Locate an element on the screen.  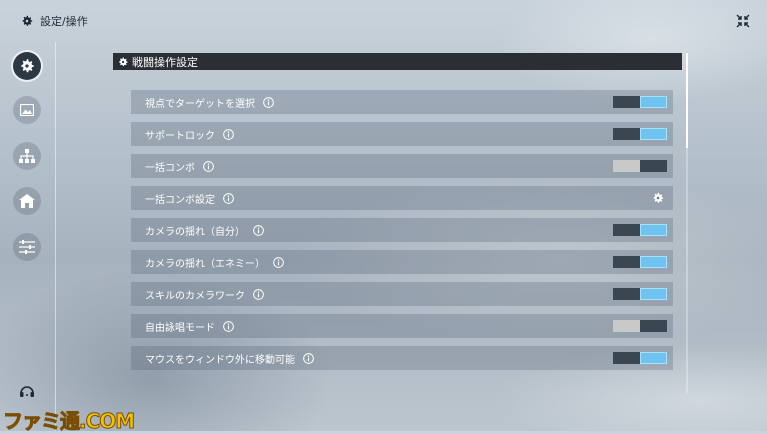
window-title: 設定/操作 is located at coordinates (64, 21).